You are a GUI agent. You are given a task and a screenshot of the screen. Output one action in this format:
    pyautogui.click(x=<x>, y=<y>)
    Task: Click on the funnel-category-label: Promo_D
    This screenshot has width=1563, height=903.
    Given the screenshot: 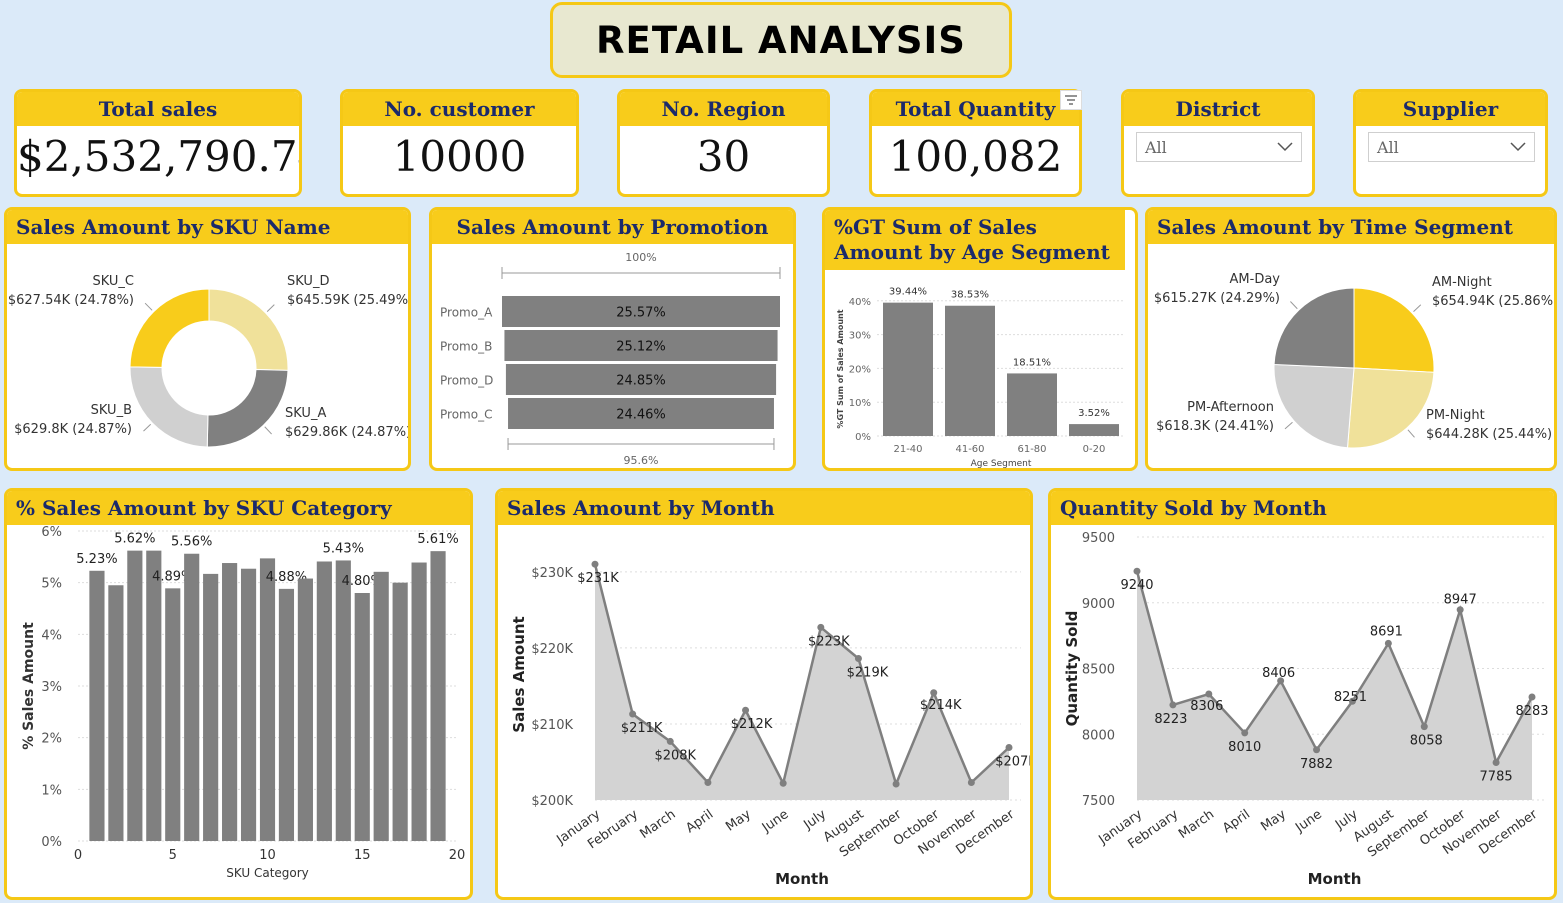 What is the action you would take?
    pyautogui.click(x=466, y=381)
    